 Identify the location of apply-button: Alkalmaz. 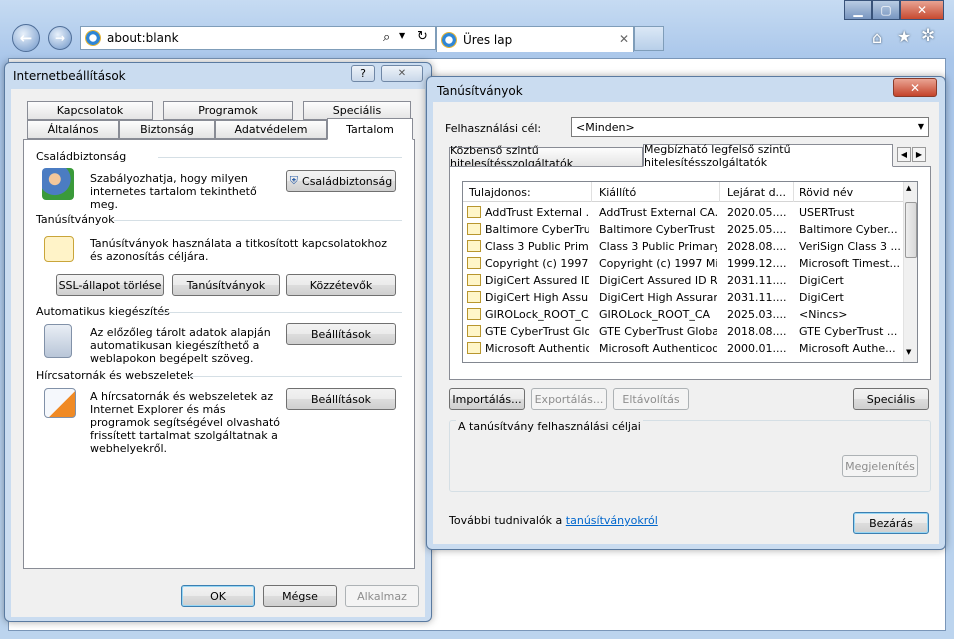
(382, 596).